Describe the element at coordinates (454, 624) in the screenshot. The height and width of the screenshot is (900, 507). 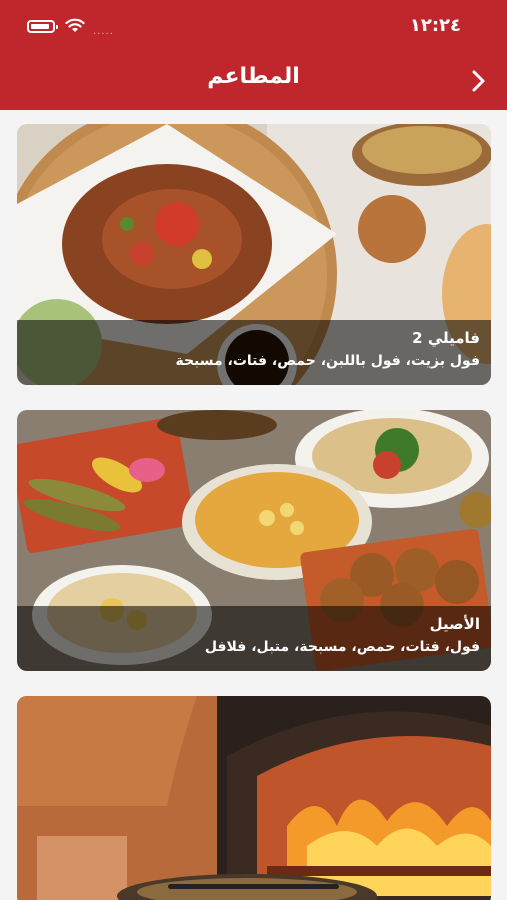
I see `restaurant-name: الأصيل` at that location.